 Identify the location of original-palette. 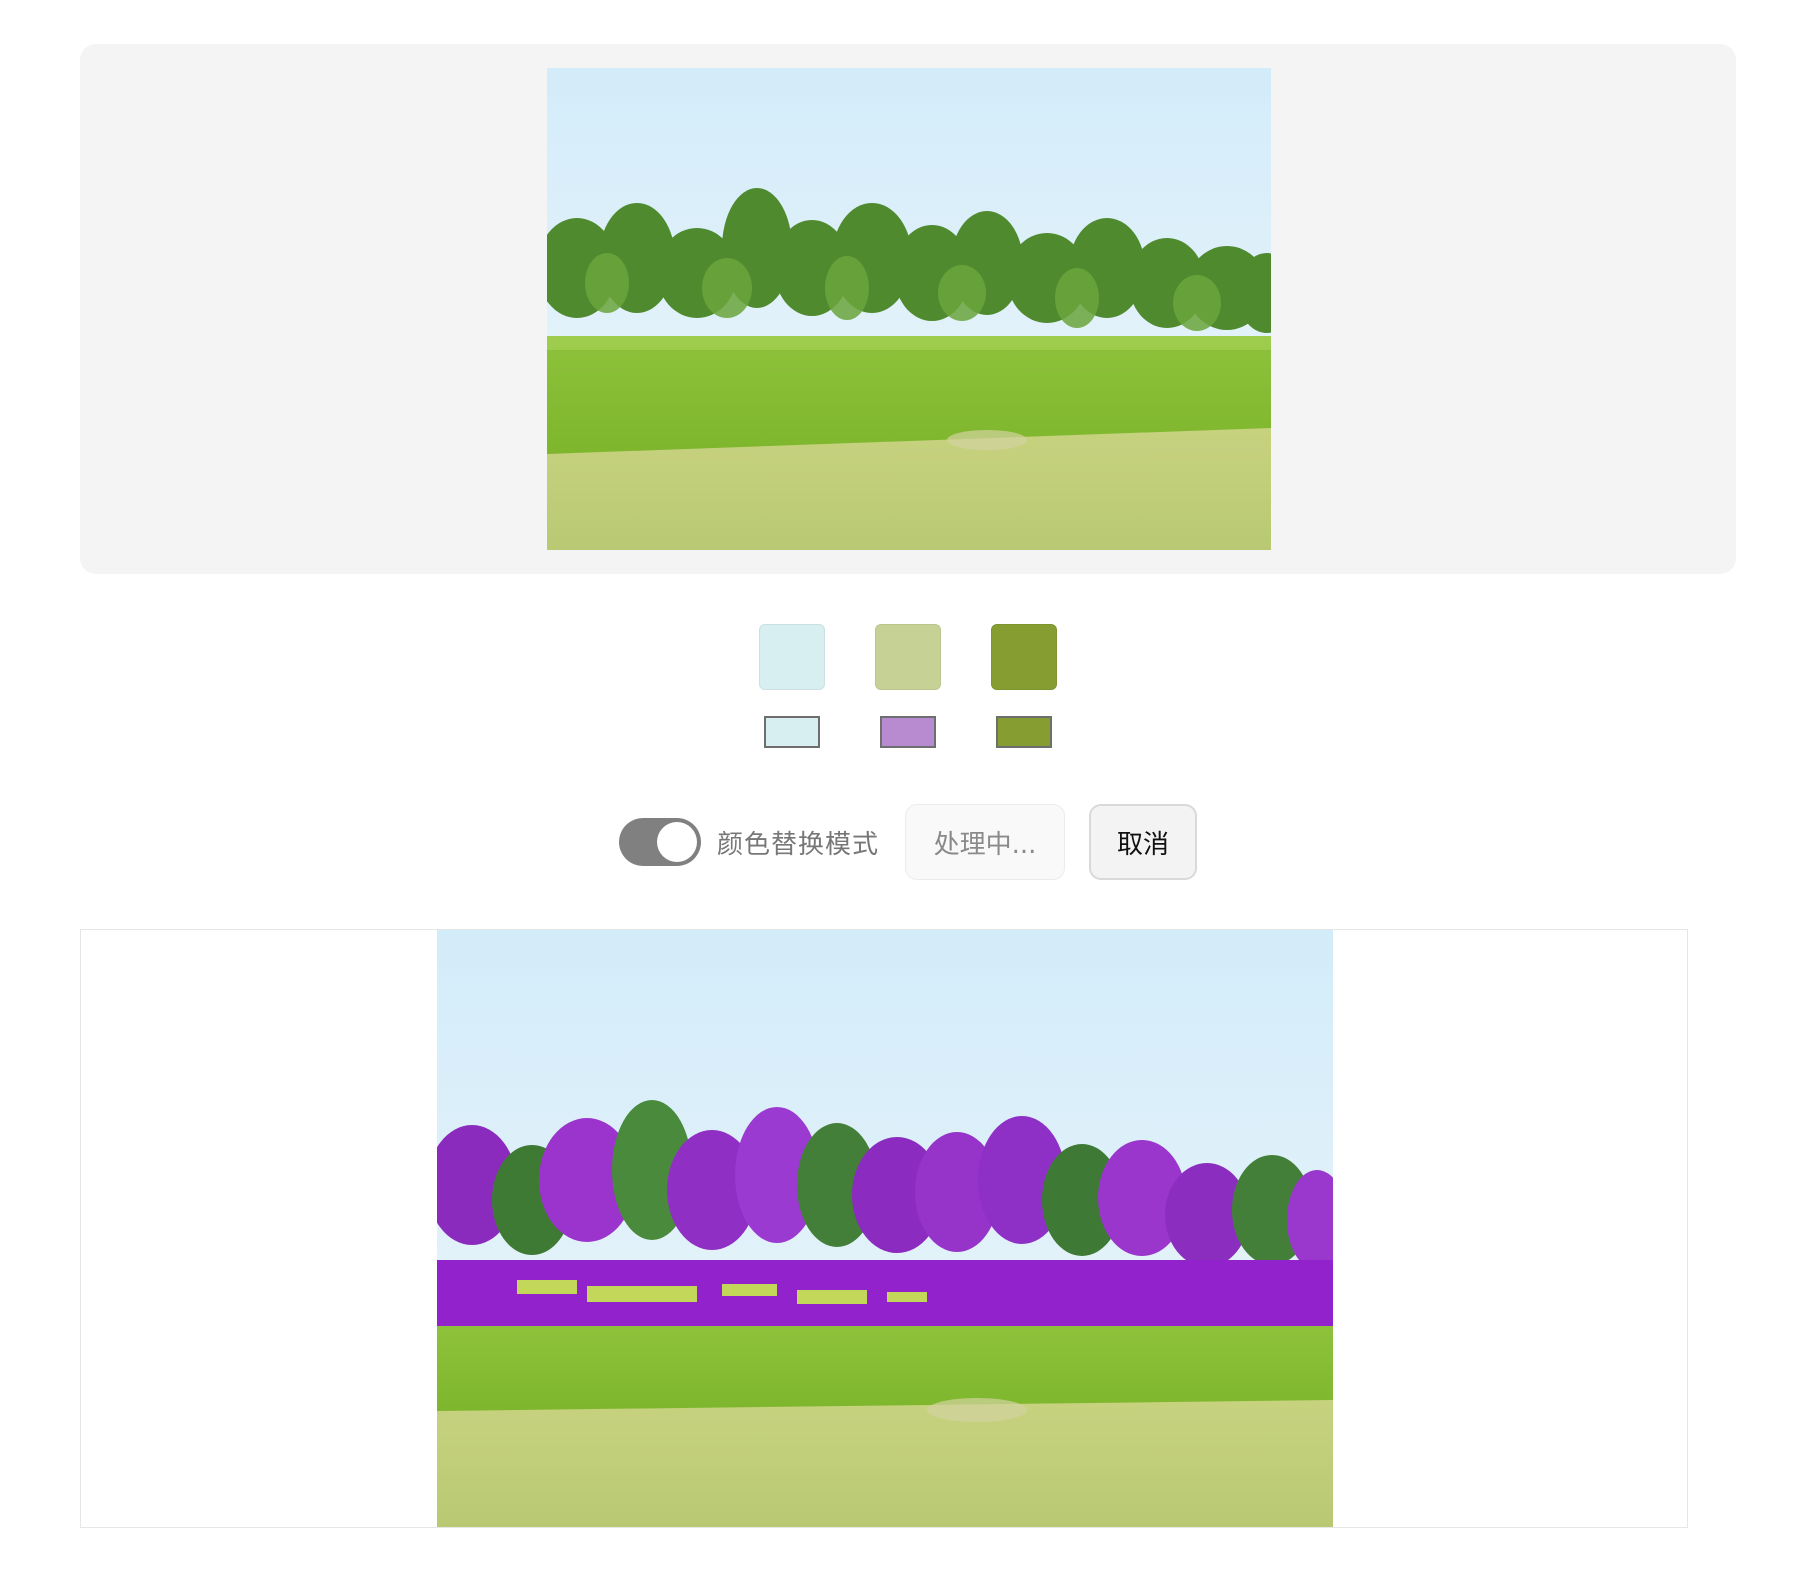
(908, 657).